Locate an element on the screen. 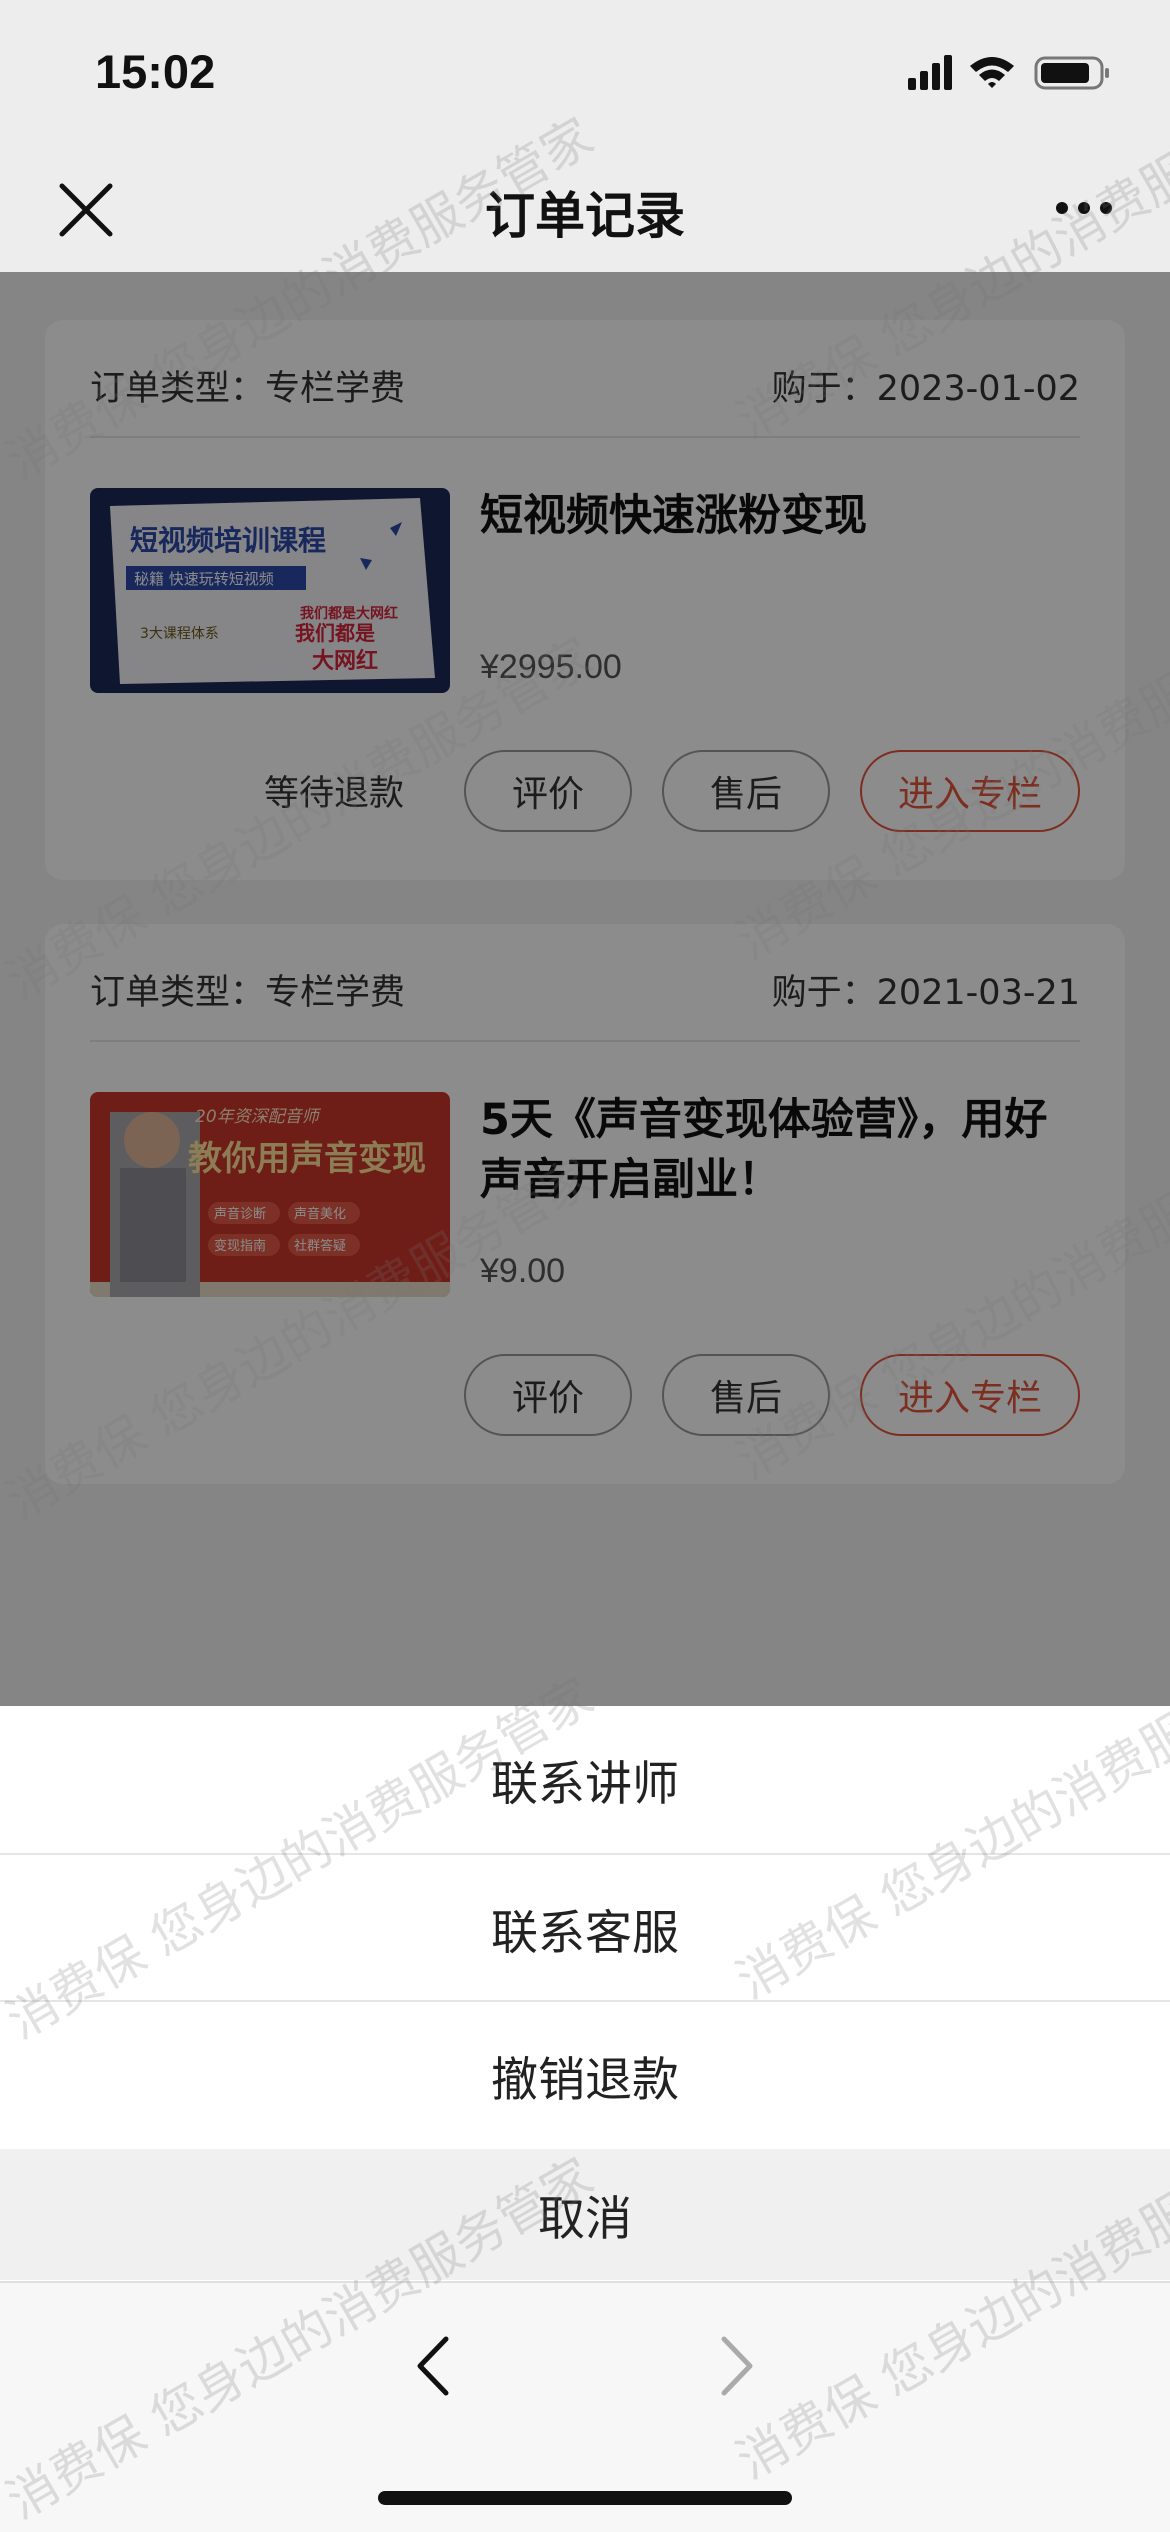 This screenshot has width=1170, height=2532. revoke-refund-button: 撤销退款 is located at coordinates (585, 2075).